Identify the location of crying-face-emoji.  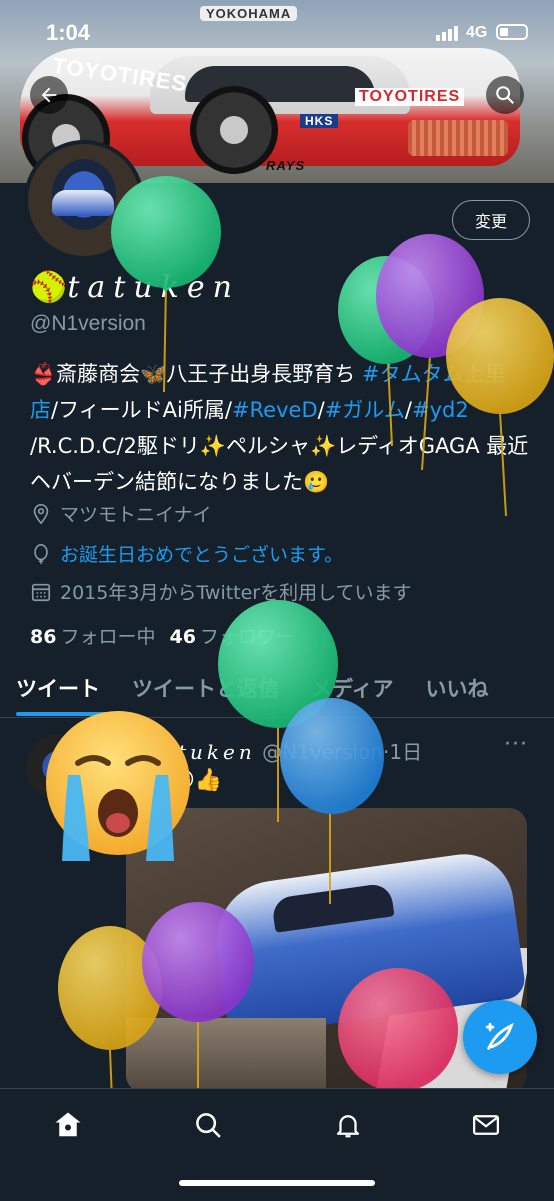
(118, 786).